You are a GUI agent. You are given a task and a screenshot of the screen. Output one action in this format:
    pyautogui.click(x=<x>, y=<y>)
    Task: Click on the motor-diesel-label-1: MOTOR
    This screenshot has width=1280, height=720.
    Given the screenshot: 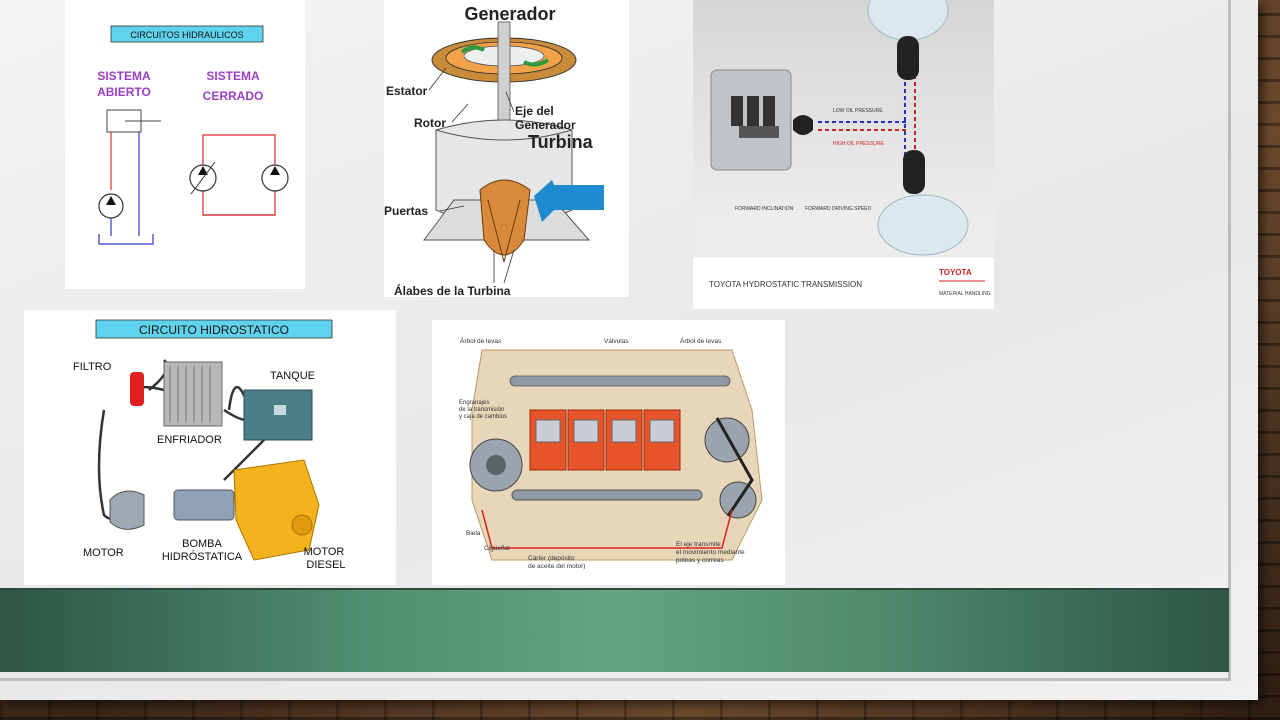 What is the action you would take?
    pyautogui.click(x=324, y=552)
    